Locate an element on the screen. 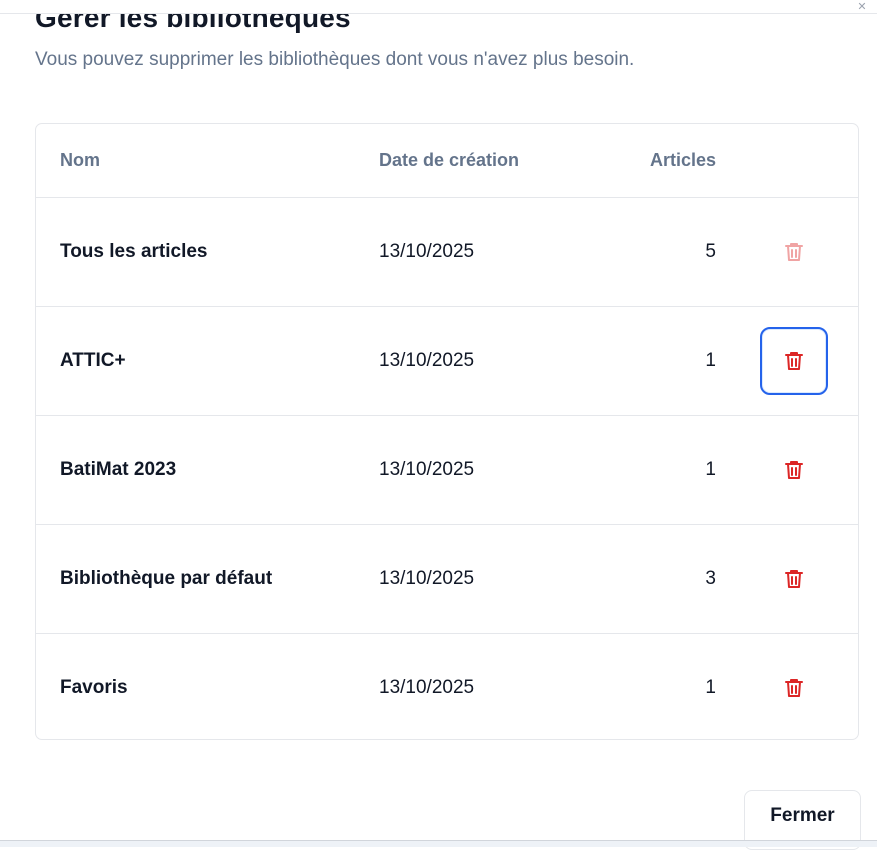  column-header-created: Date de création is located at coordinates (449, 160).